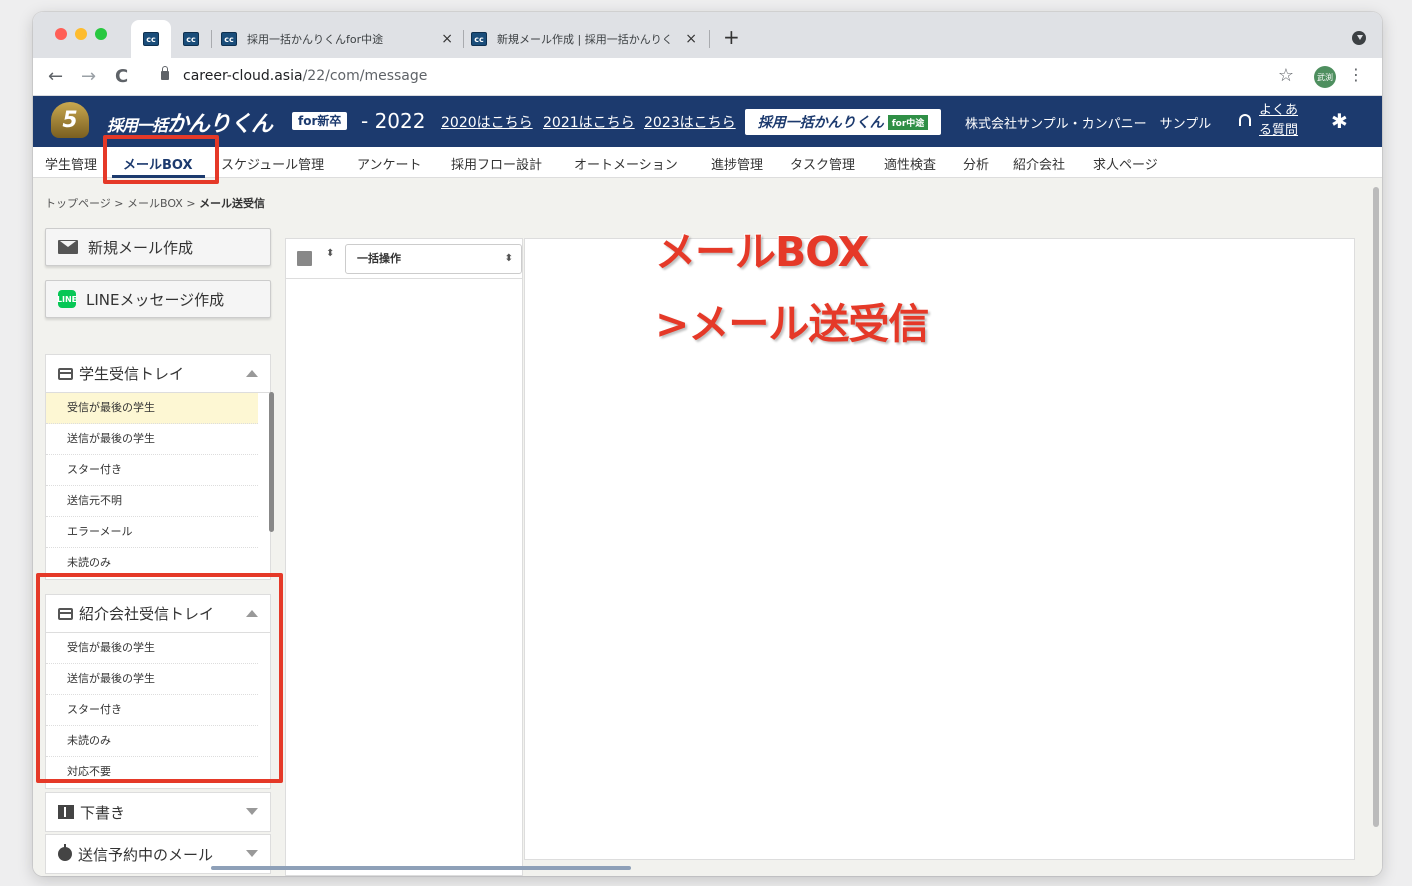 The width and height of the screenshot is (1412, 886). I want to click on collapse-icon, so click(252, 373).